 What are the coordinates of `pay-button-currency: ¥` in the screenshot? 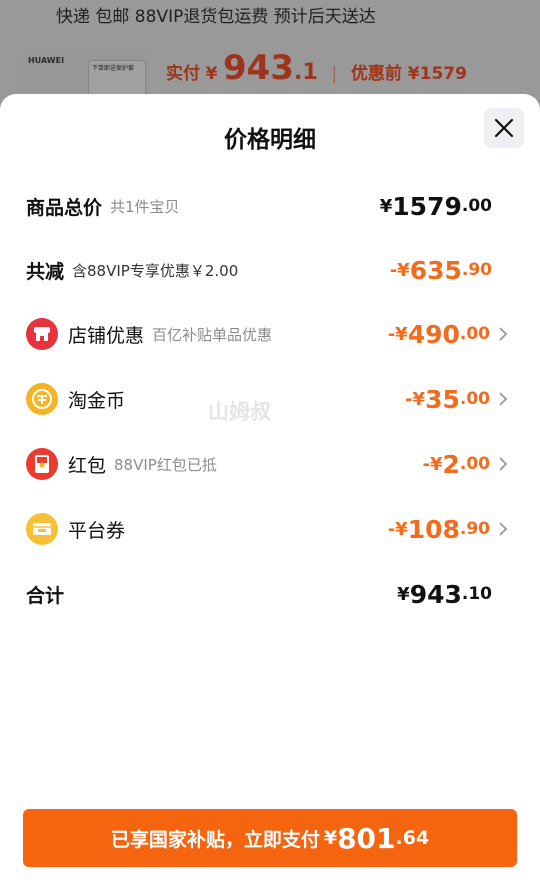 It's located at (330, 838).